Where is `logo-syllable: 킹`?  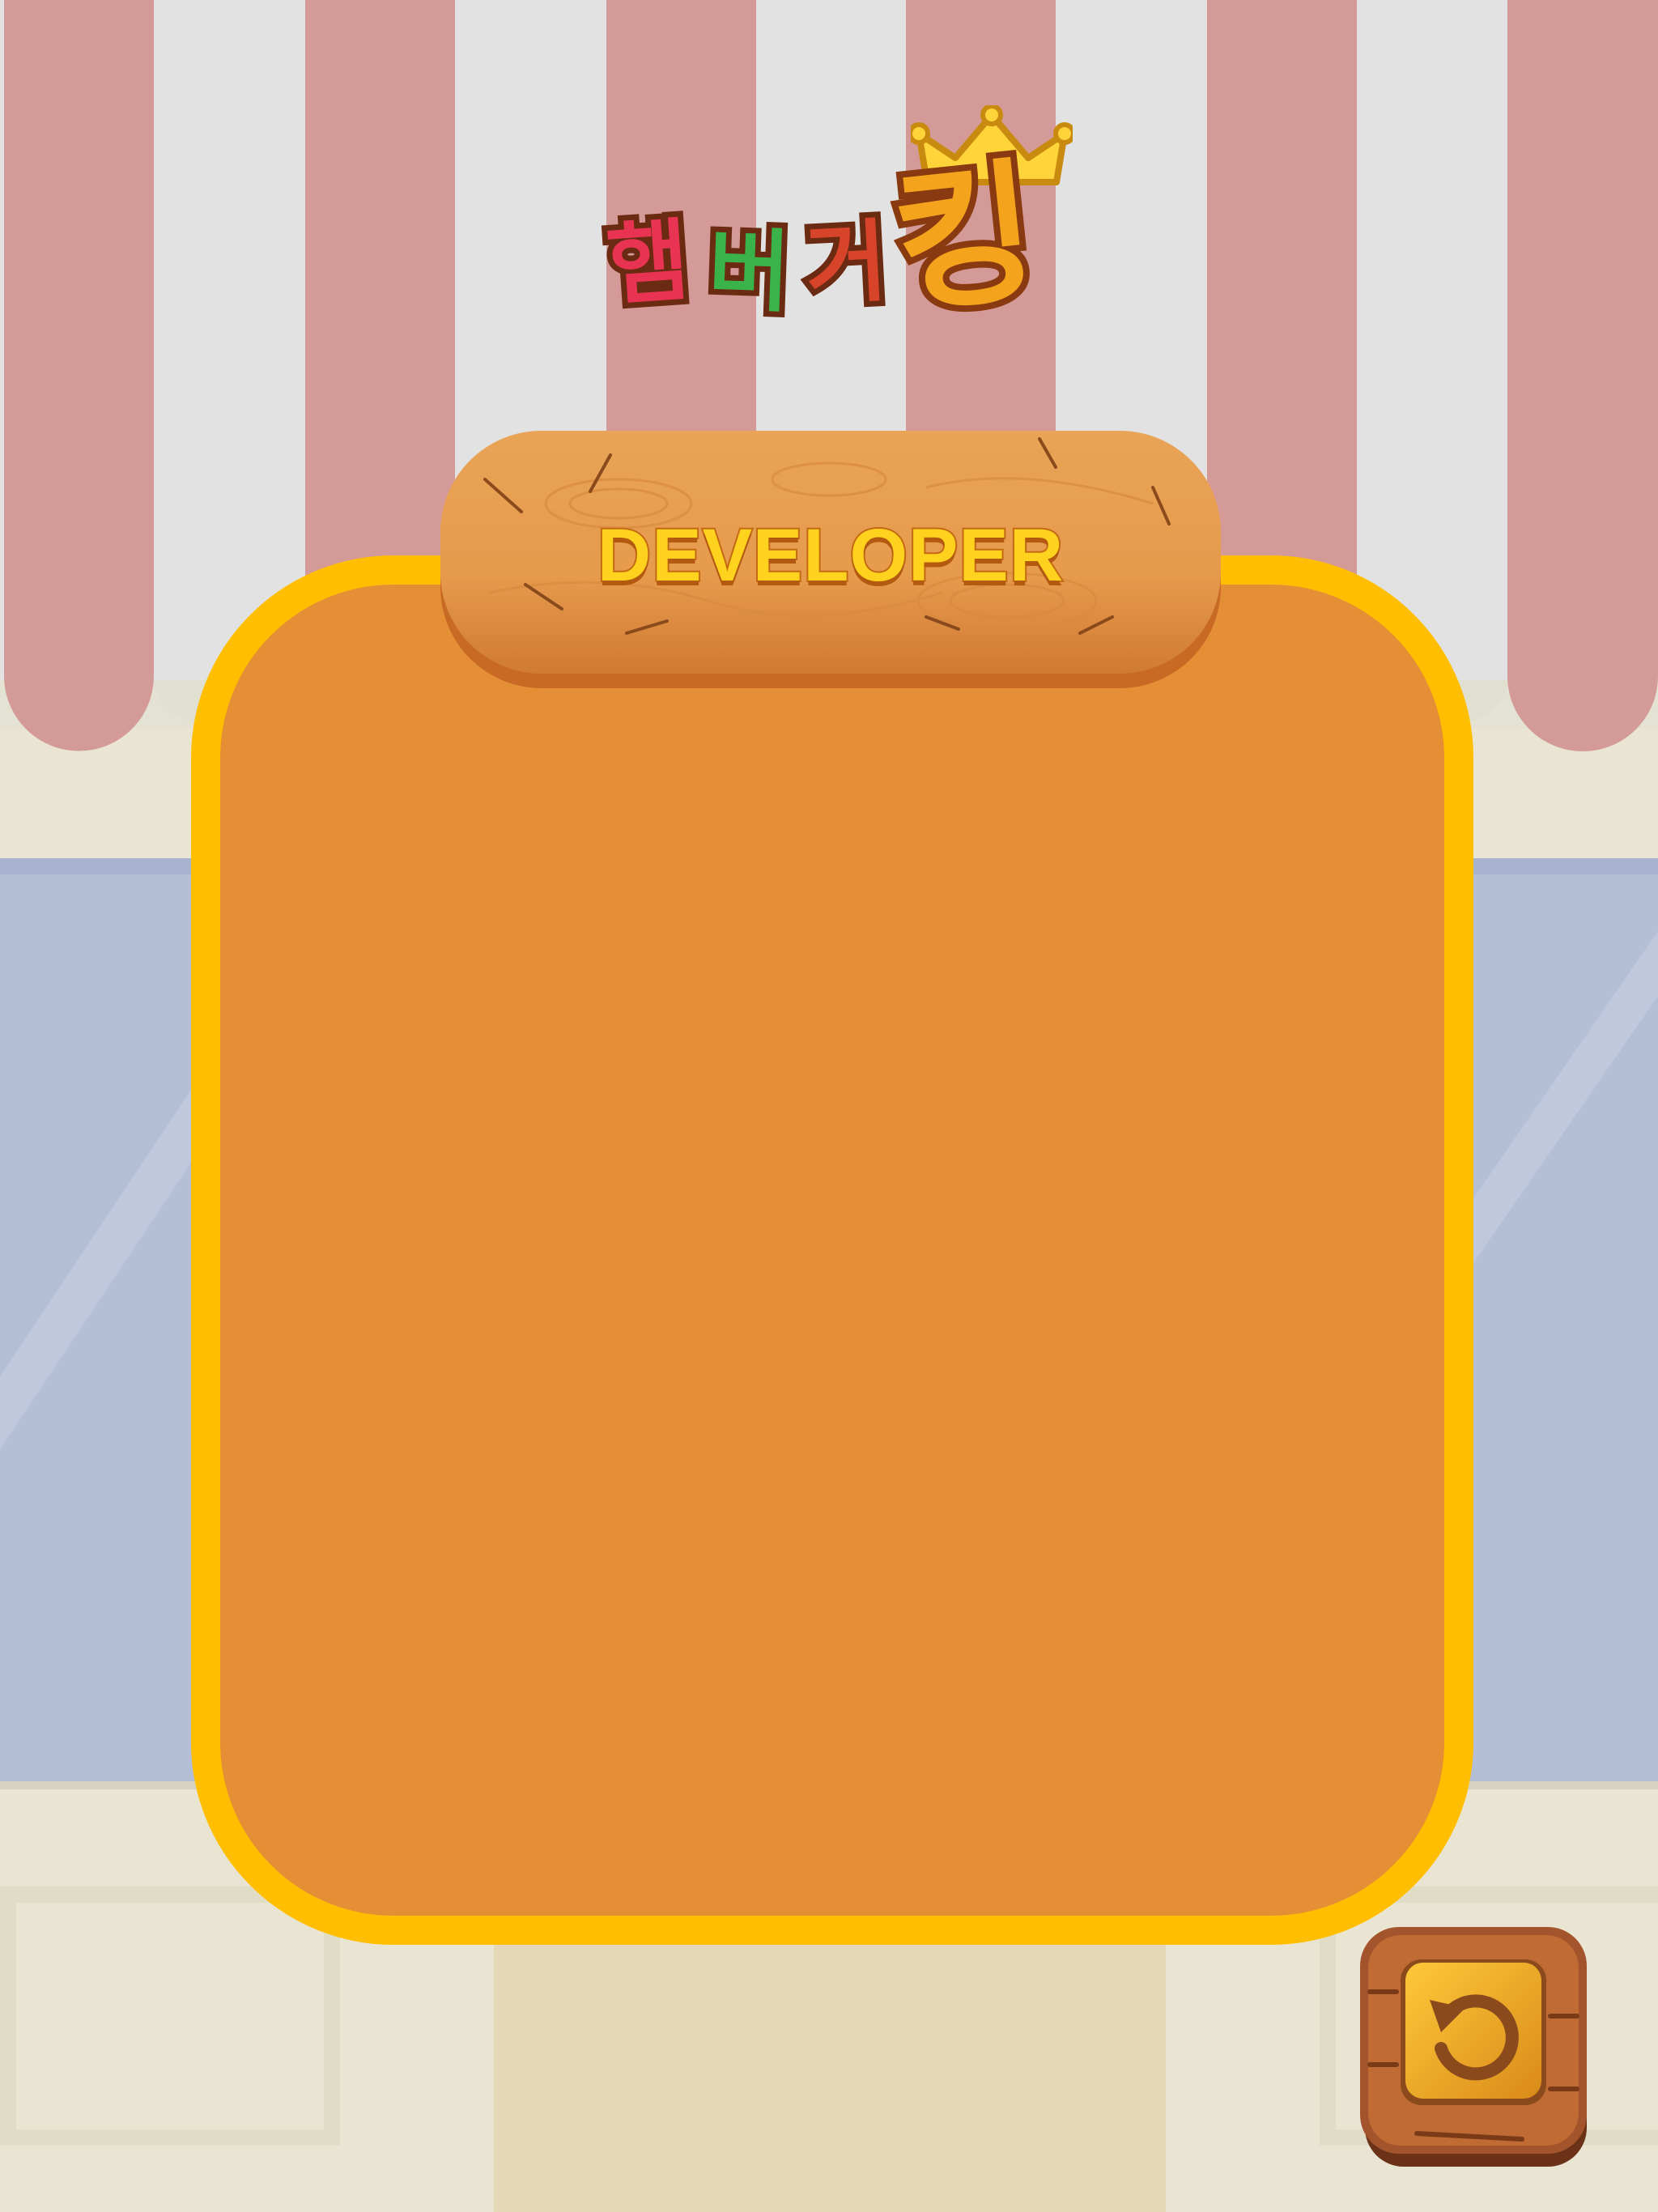
logo-syllable: 킹 is located at coordinates (965, 238).